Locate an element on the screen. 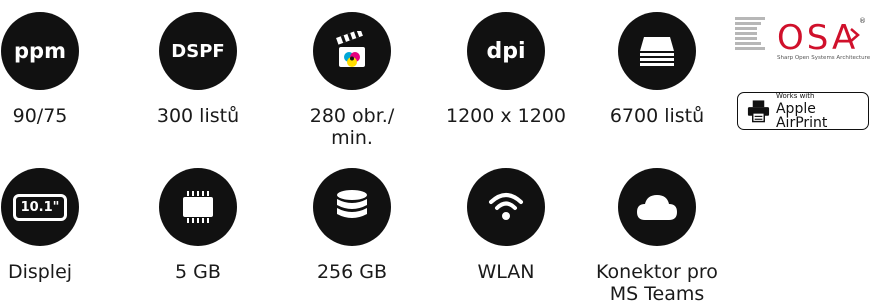 This screenshot has height=305, width=881. teams-label: Konektor pro MS Teams is located at coordinates (657, 283).